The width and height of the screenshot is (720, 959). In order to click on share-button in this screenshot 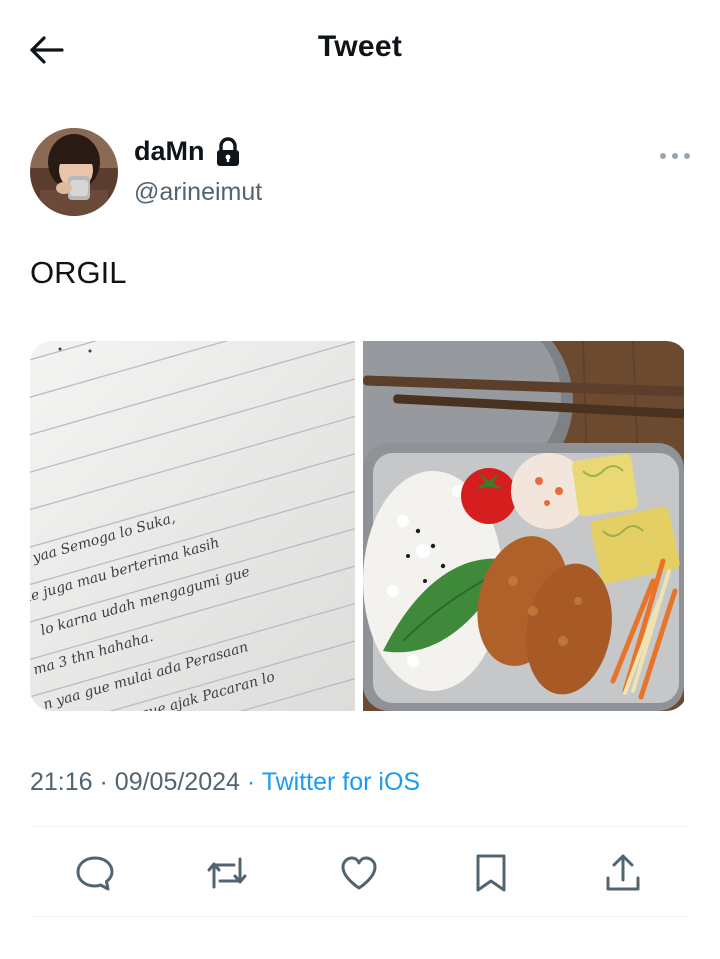, I will do `click(623, 873)`.